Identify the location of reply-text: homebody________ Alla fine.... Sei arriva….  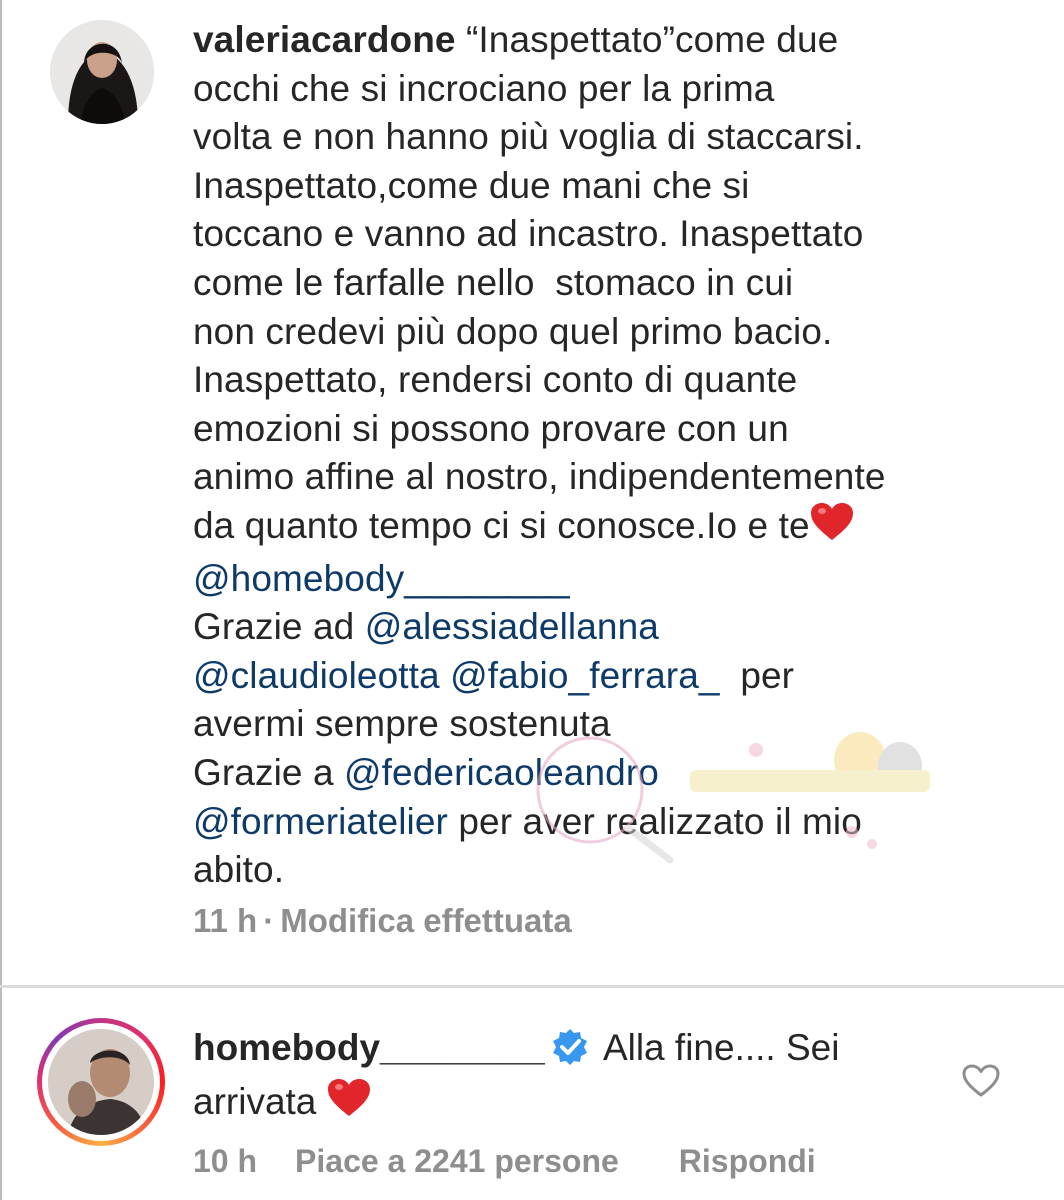
(553, 1077).